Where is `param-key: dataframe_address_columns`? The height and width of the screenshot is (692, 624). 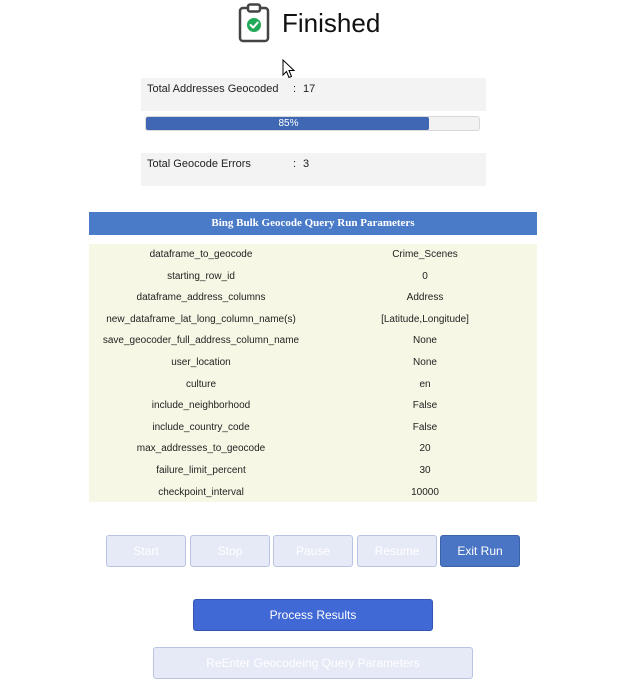 param-key: dataframe_address_columns is located at coordinates (201, 298).